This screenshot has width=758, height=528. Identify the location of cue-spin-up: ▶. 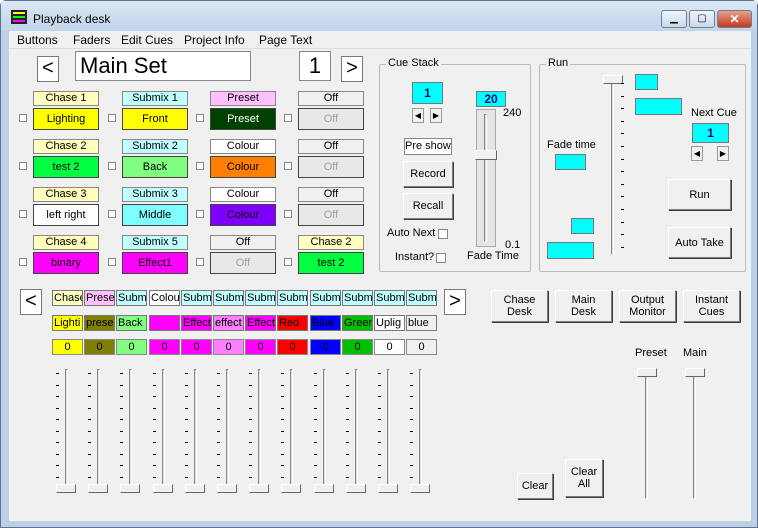
(436, 115).